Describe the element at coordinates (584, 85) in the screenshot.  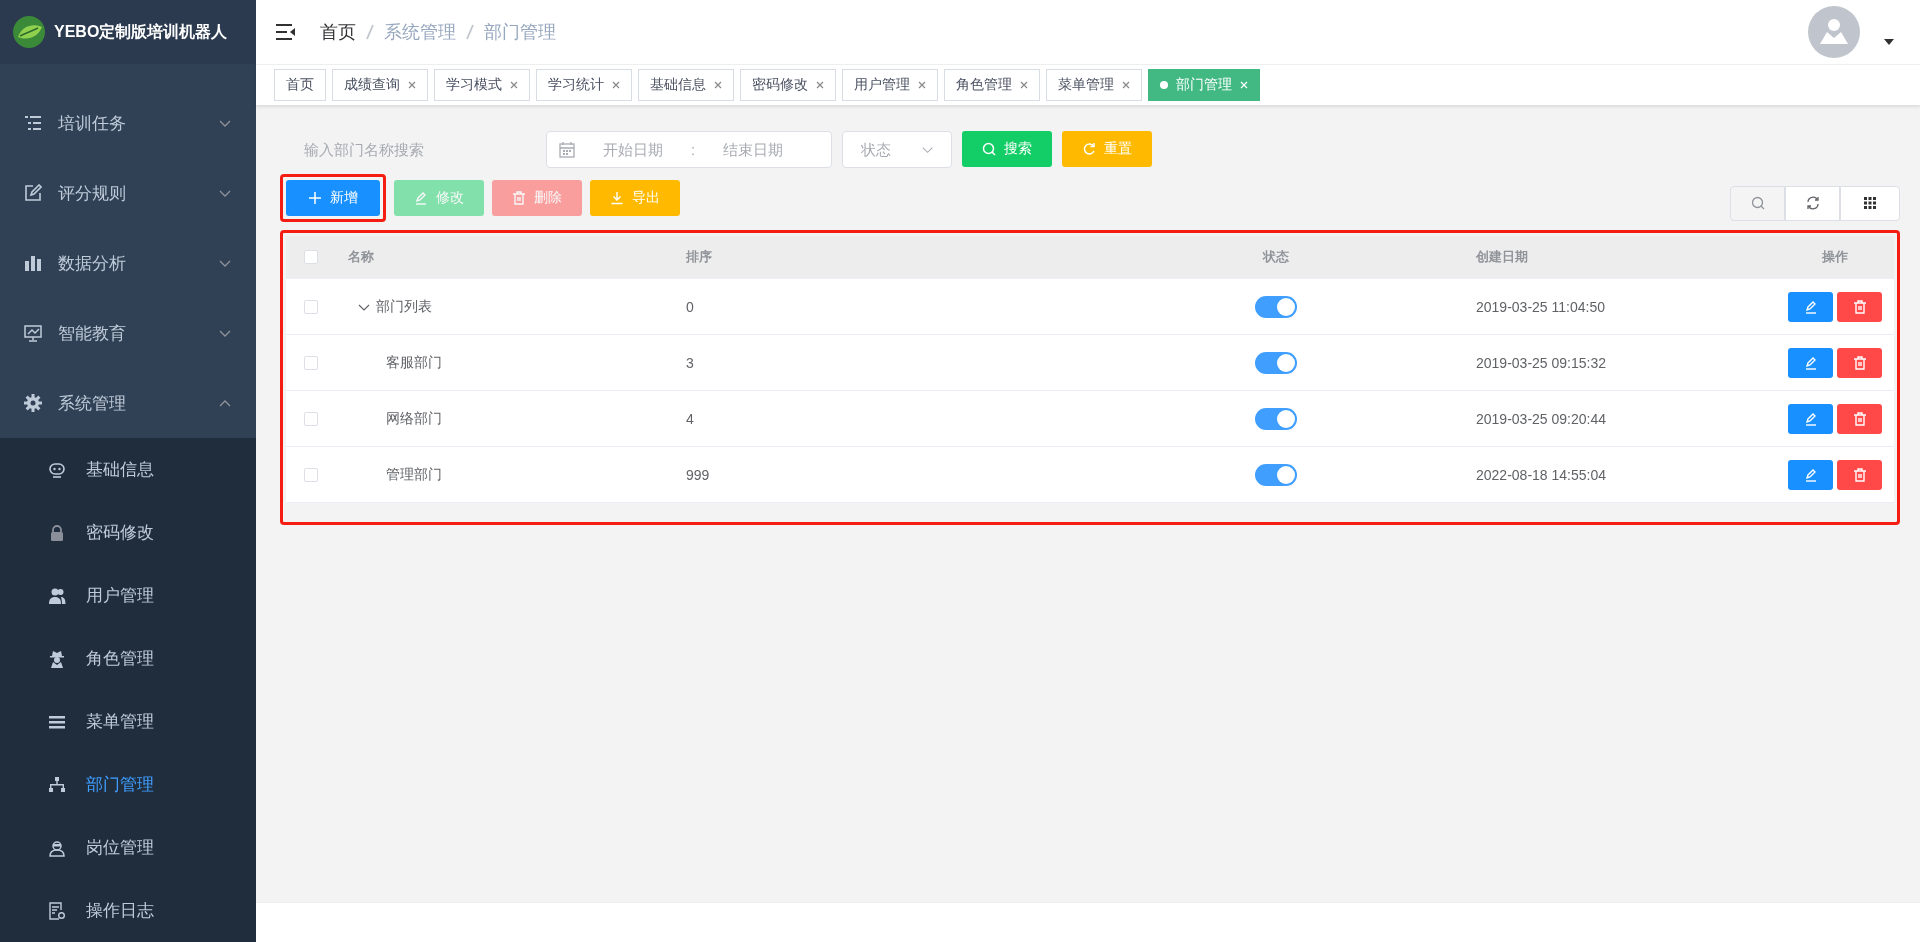
I see `tab: 学习统计` at that location.